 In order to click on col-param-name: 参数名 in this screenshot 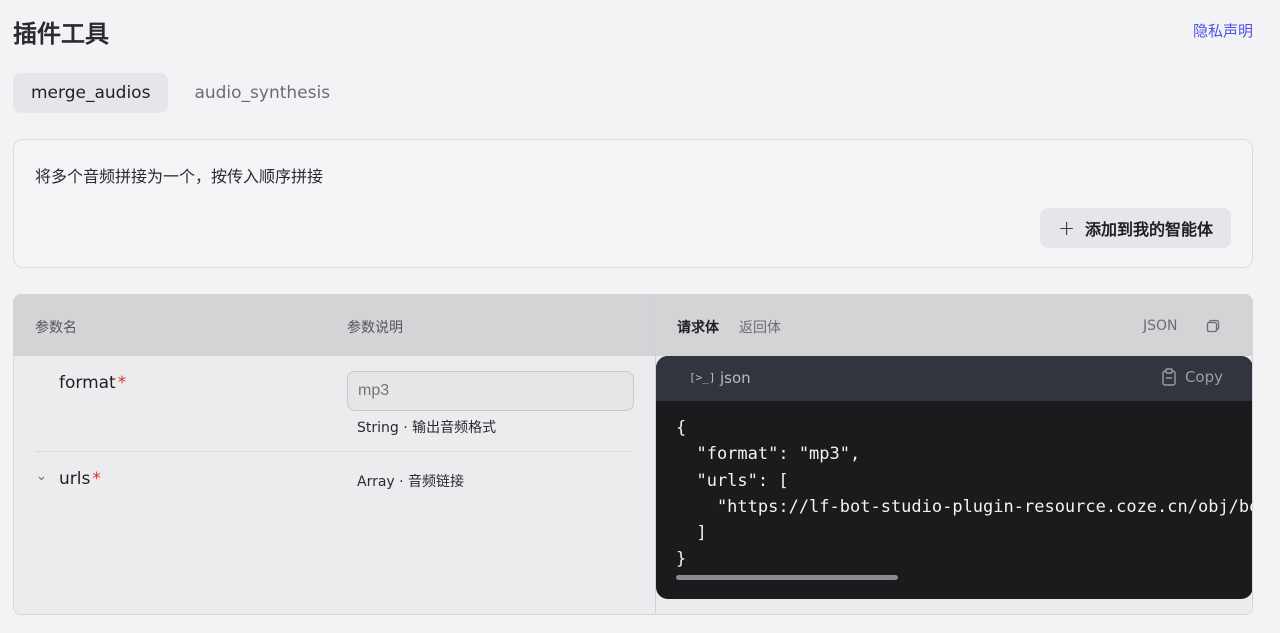, I will do `click(56, 328)`.